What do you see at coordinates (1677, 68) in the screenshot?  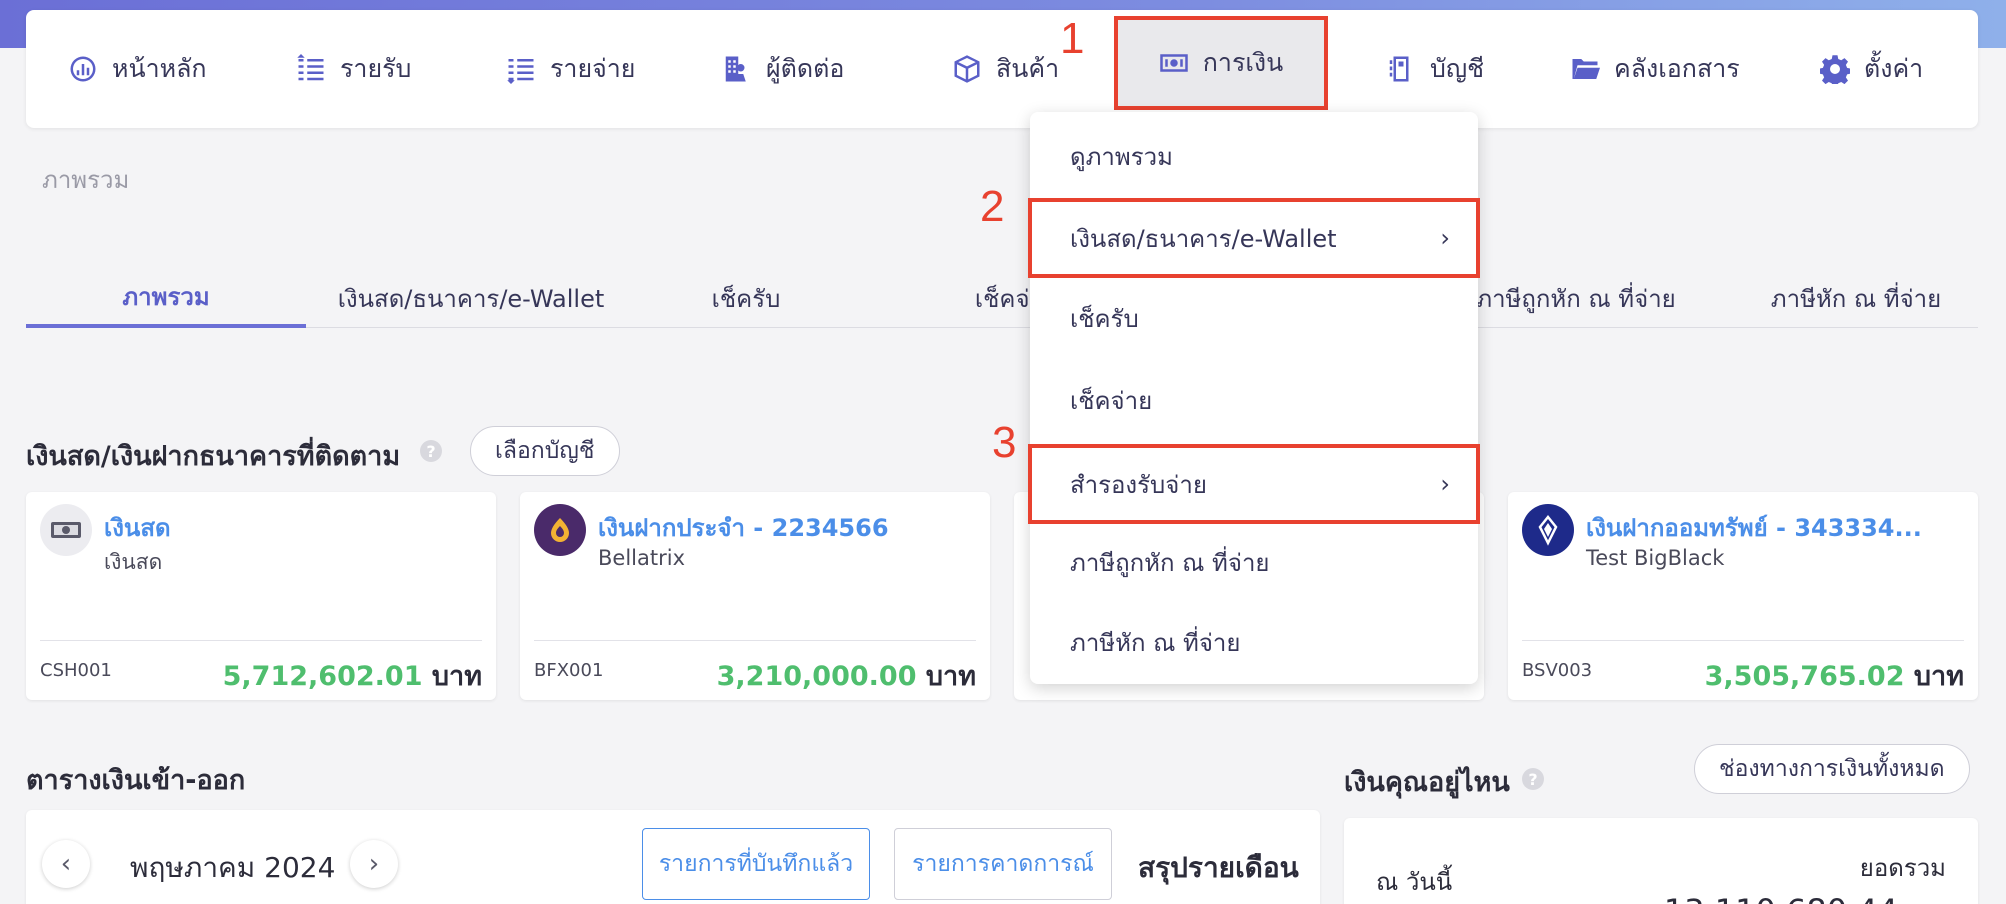 I see `nav-label: คลังเอกสาร` at bounding box center [1677, 68].